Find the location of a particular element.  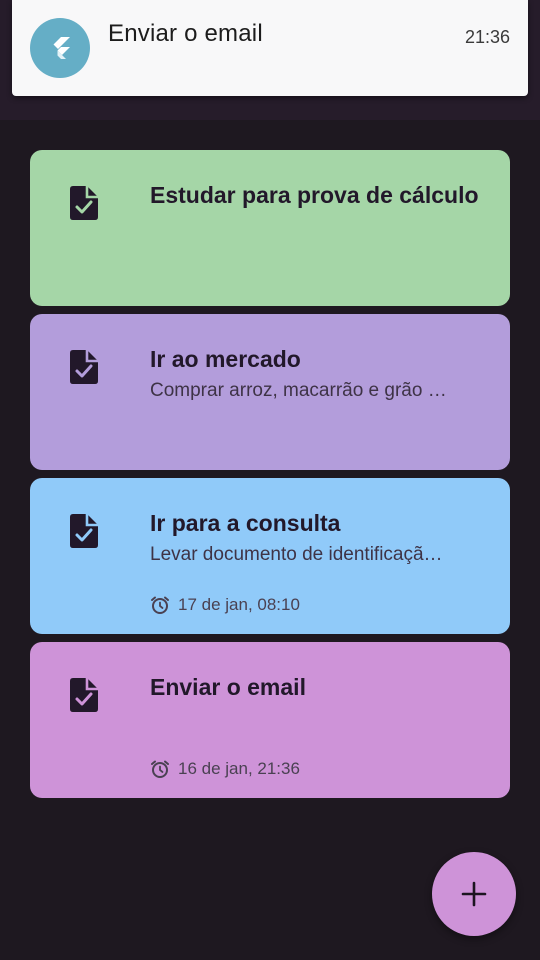

task-reminder: 17 de jan, 08:10 is located at coordinates (225, 605).